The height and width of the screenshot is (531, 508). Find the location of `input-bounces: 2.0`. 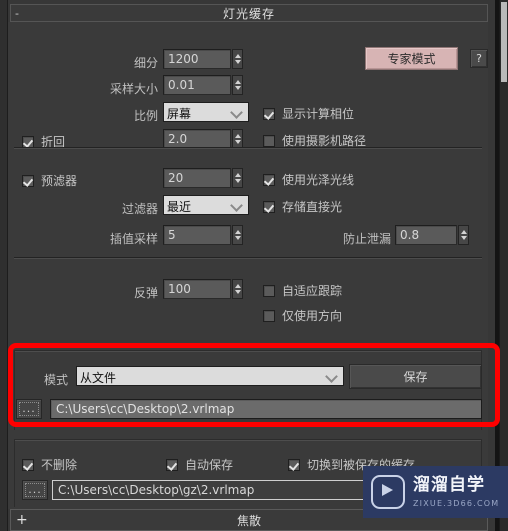

input-bounces: 2.0 is located at coordinates (197, 139).